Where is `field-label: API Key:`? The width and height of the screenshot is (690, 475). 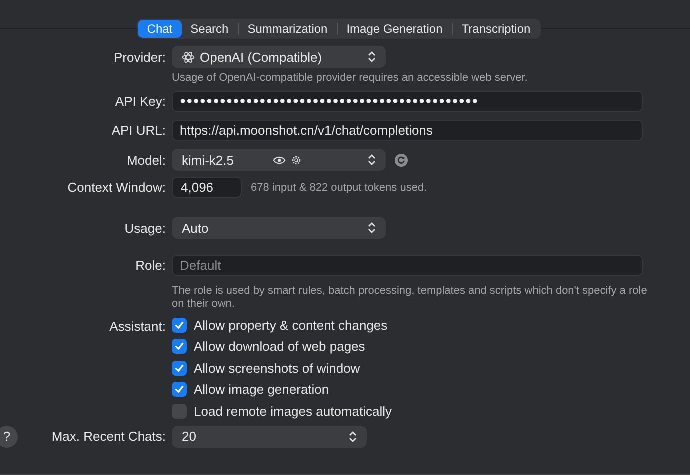 field-label: API Key: is located at coordinates (140, 101).